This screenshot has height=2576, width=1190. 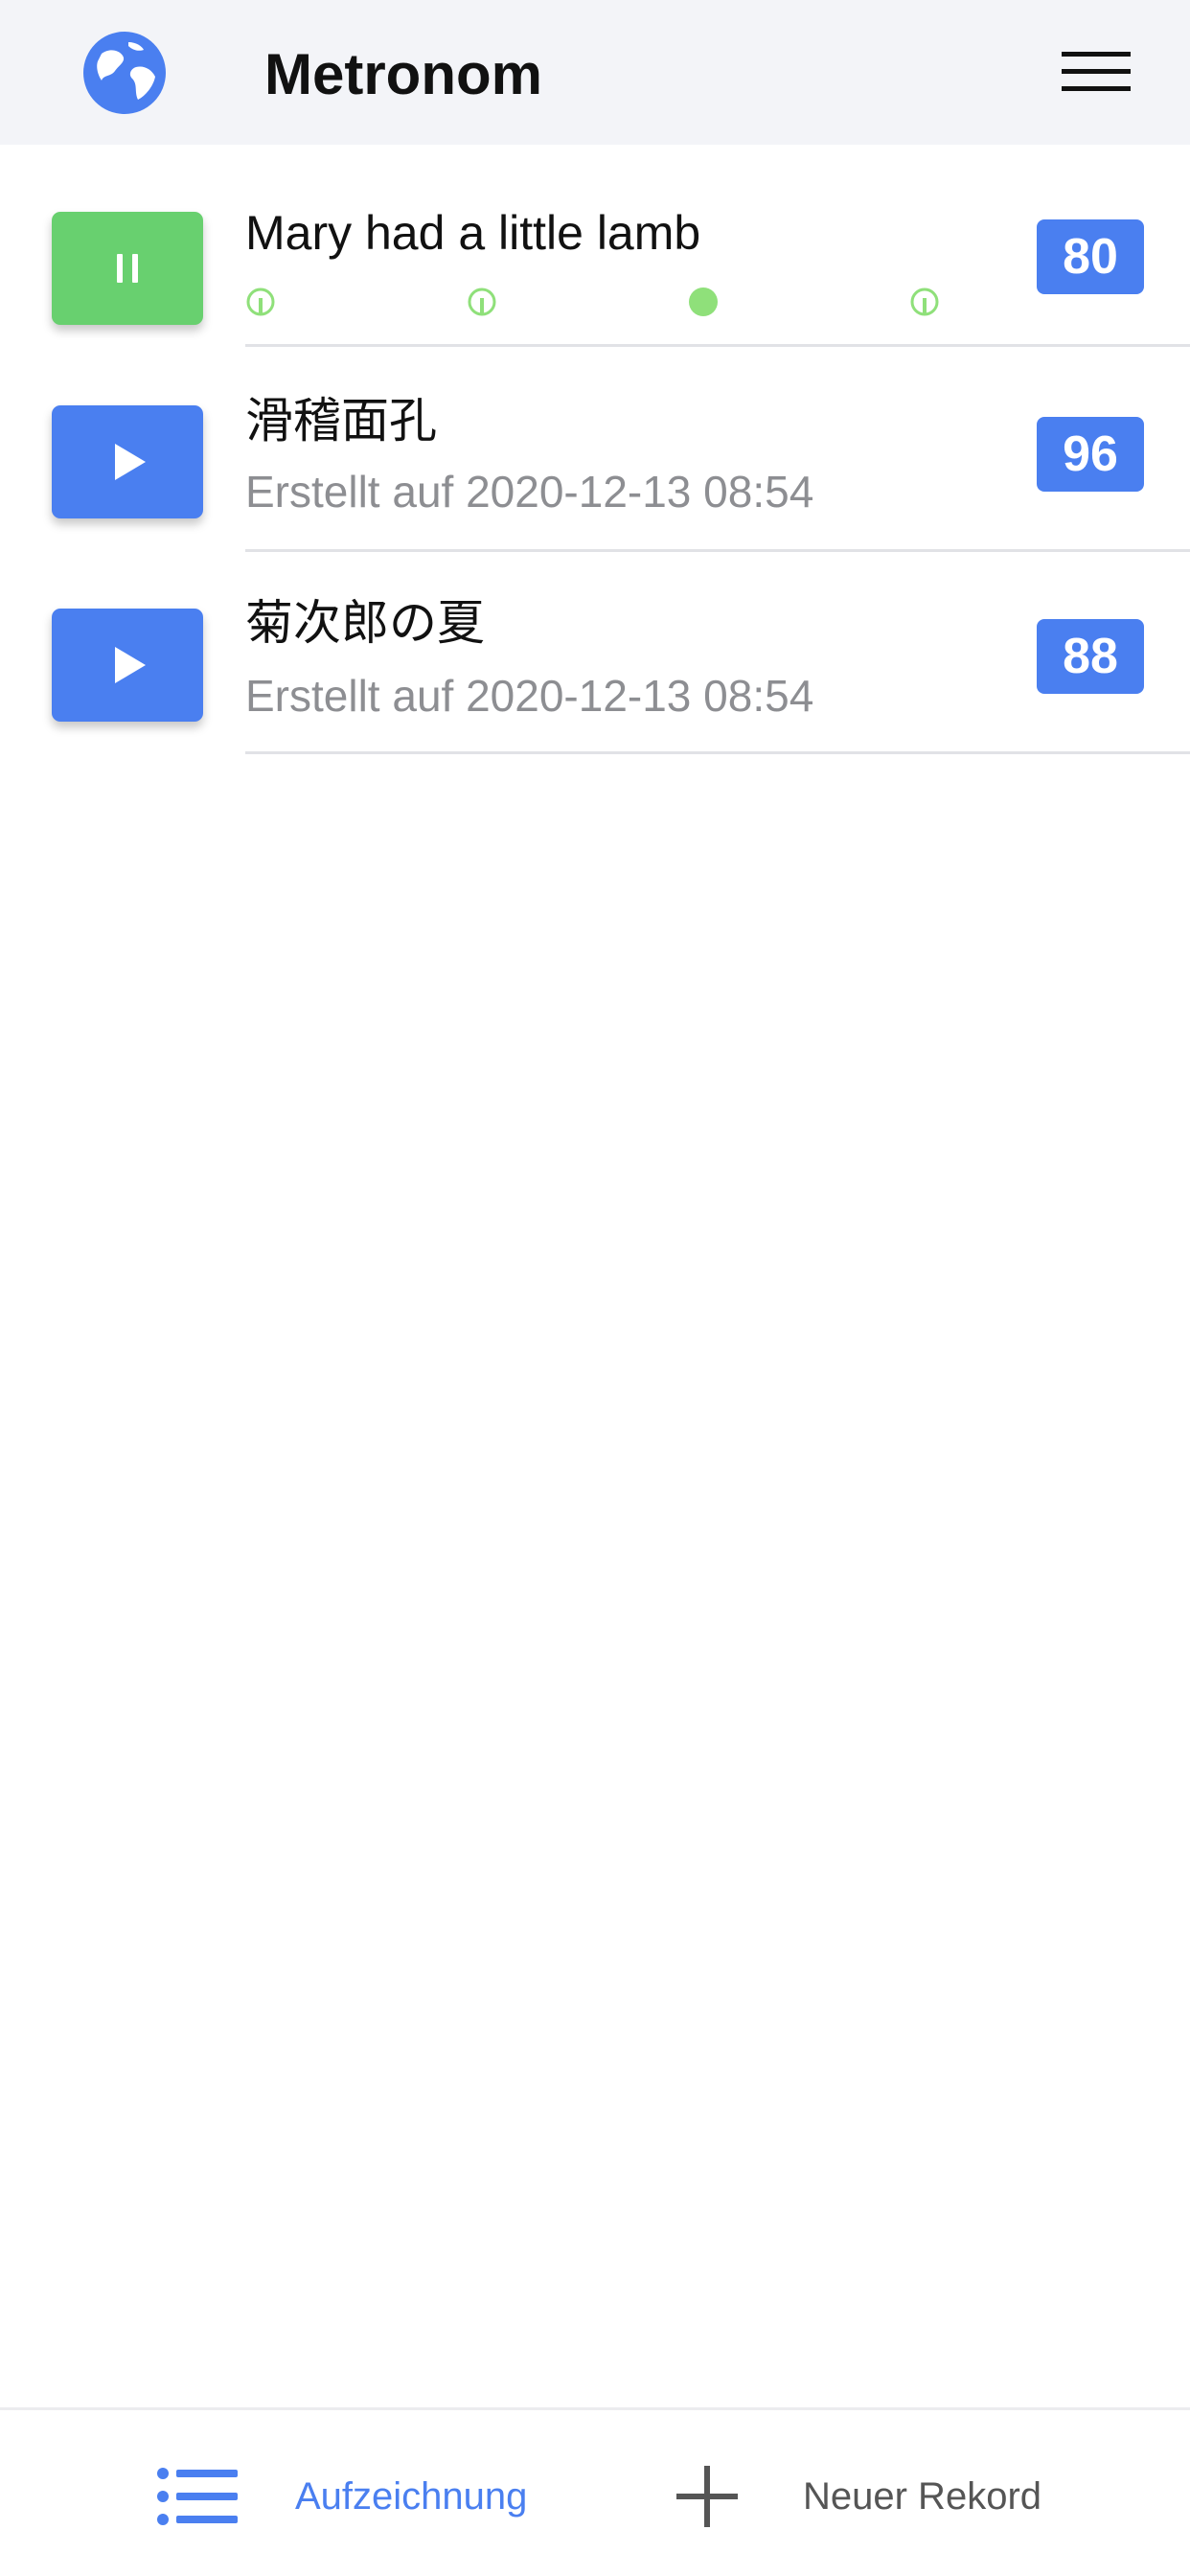 What do you see at coordinates (125, 73) in the screenshot?
I see `globe-icon` at bounding box center [125, 73].